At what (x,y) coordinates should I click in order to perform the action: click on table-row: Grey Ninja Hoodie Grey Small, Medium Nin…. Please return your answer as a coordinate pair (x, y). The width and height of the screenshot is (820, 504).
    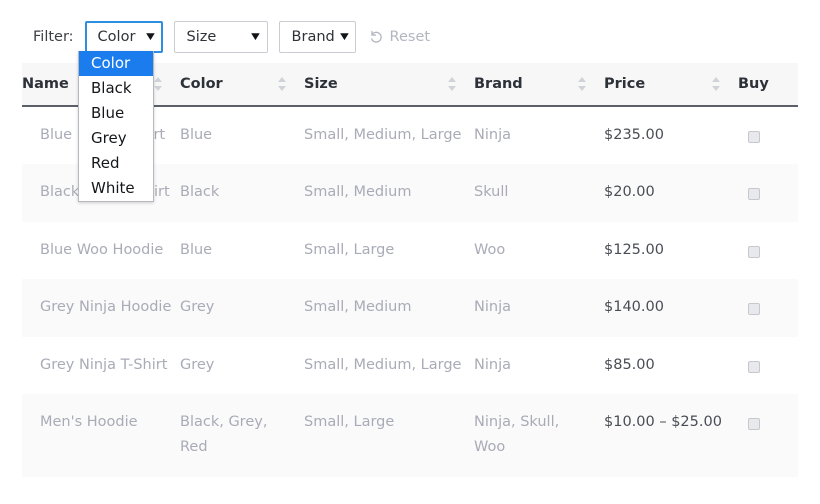
    Looking at the image, I should click on (410, 308).